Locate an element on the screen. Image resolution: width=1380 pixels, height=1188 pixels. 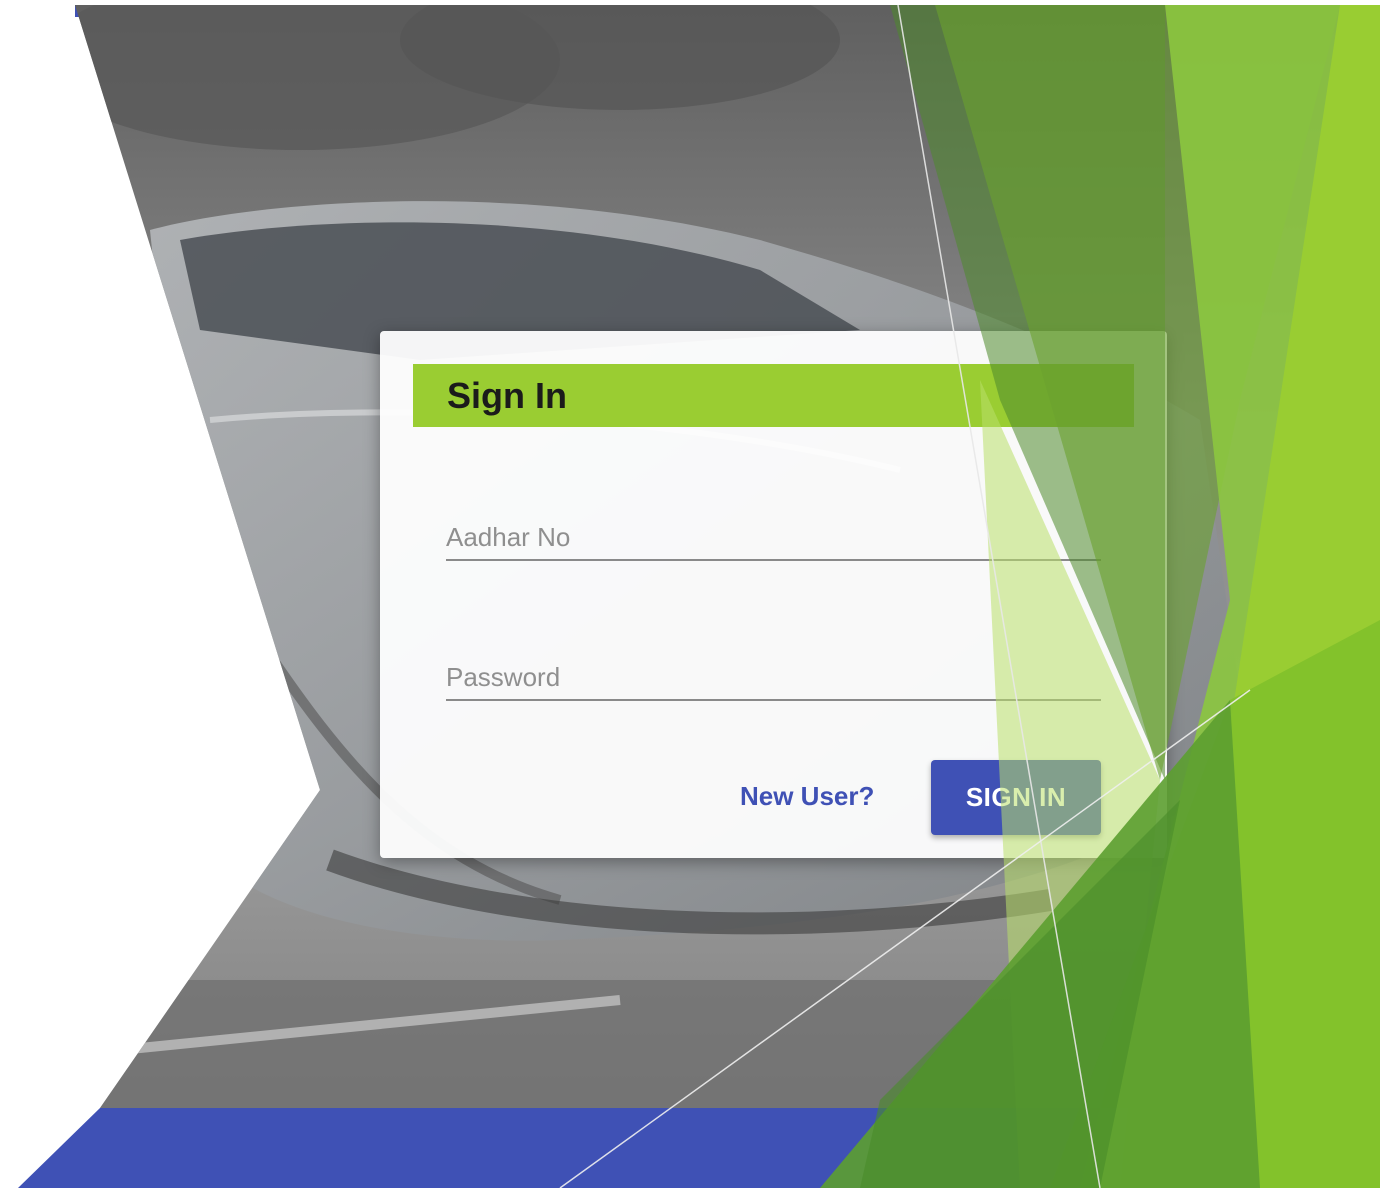
password-field is located at coordinates (773, 679).